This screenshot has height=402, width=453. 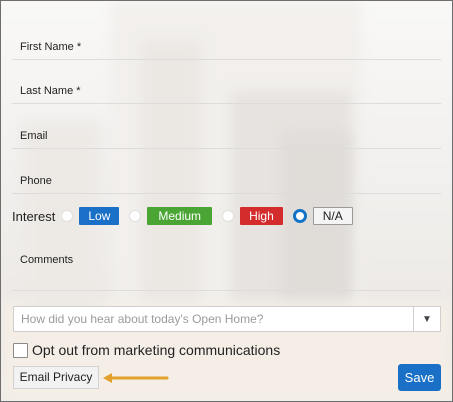 I want to click on first-name-label: First Name *, so click(x=51, y=47).